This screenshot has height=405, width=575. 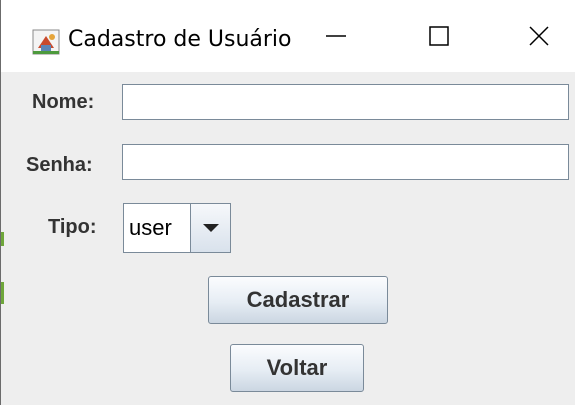 I want to click on dropdown-arrow-button, so click(x=210, y=228).